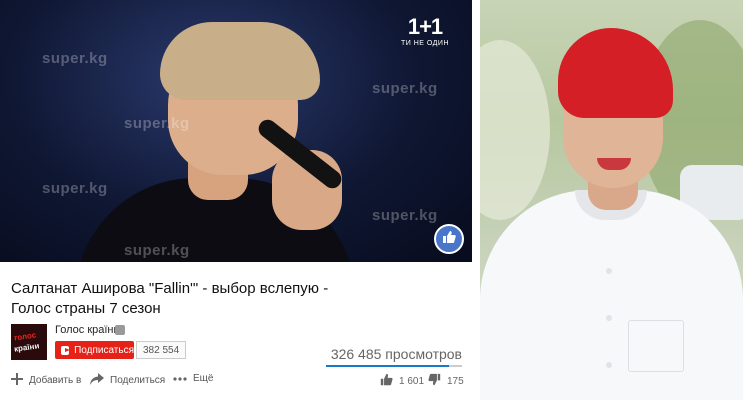 The width and height of the screenshot is (743, 400). Describe the element at coordinates (396, 354) in the screenshot. I see `view-count: 326 485 просмотров` at that location.